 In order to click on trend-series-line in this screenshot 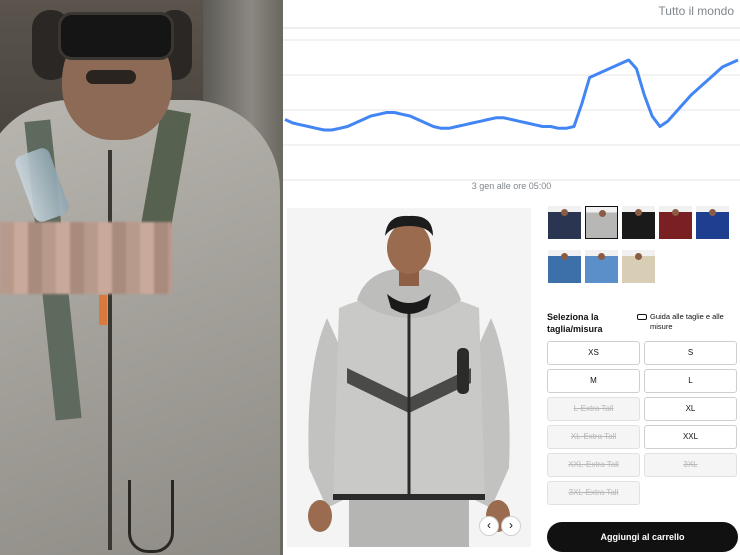, I will do `click(511, 95)`.